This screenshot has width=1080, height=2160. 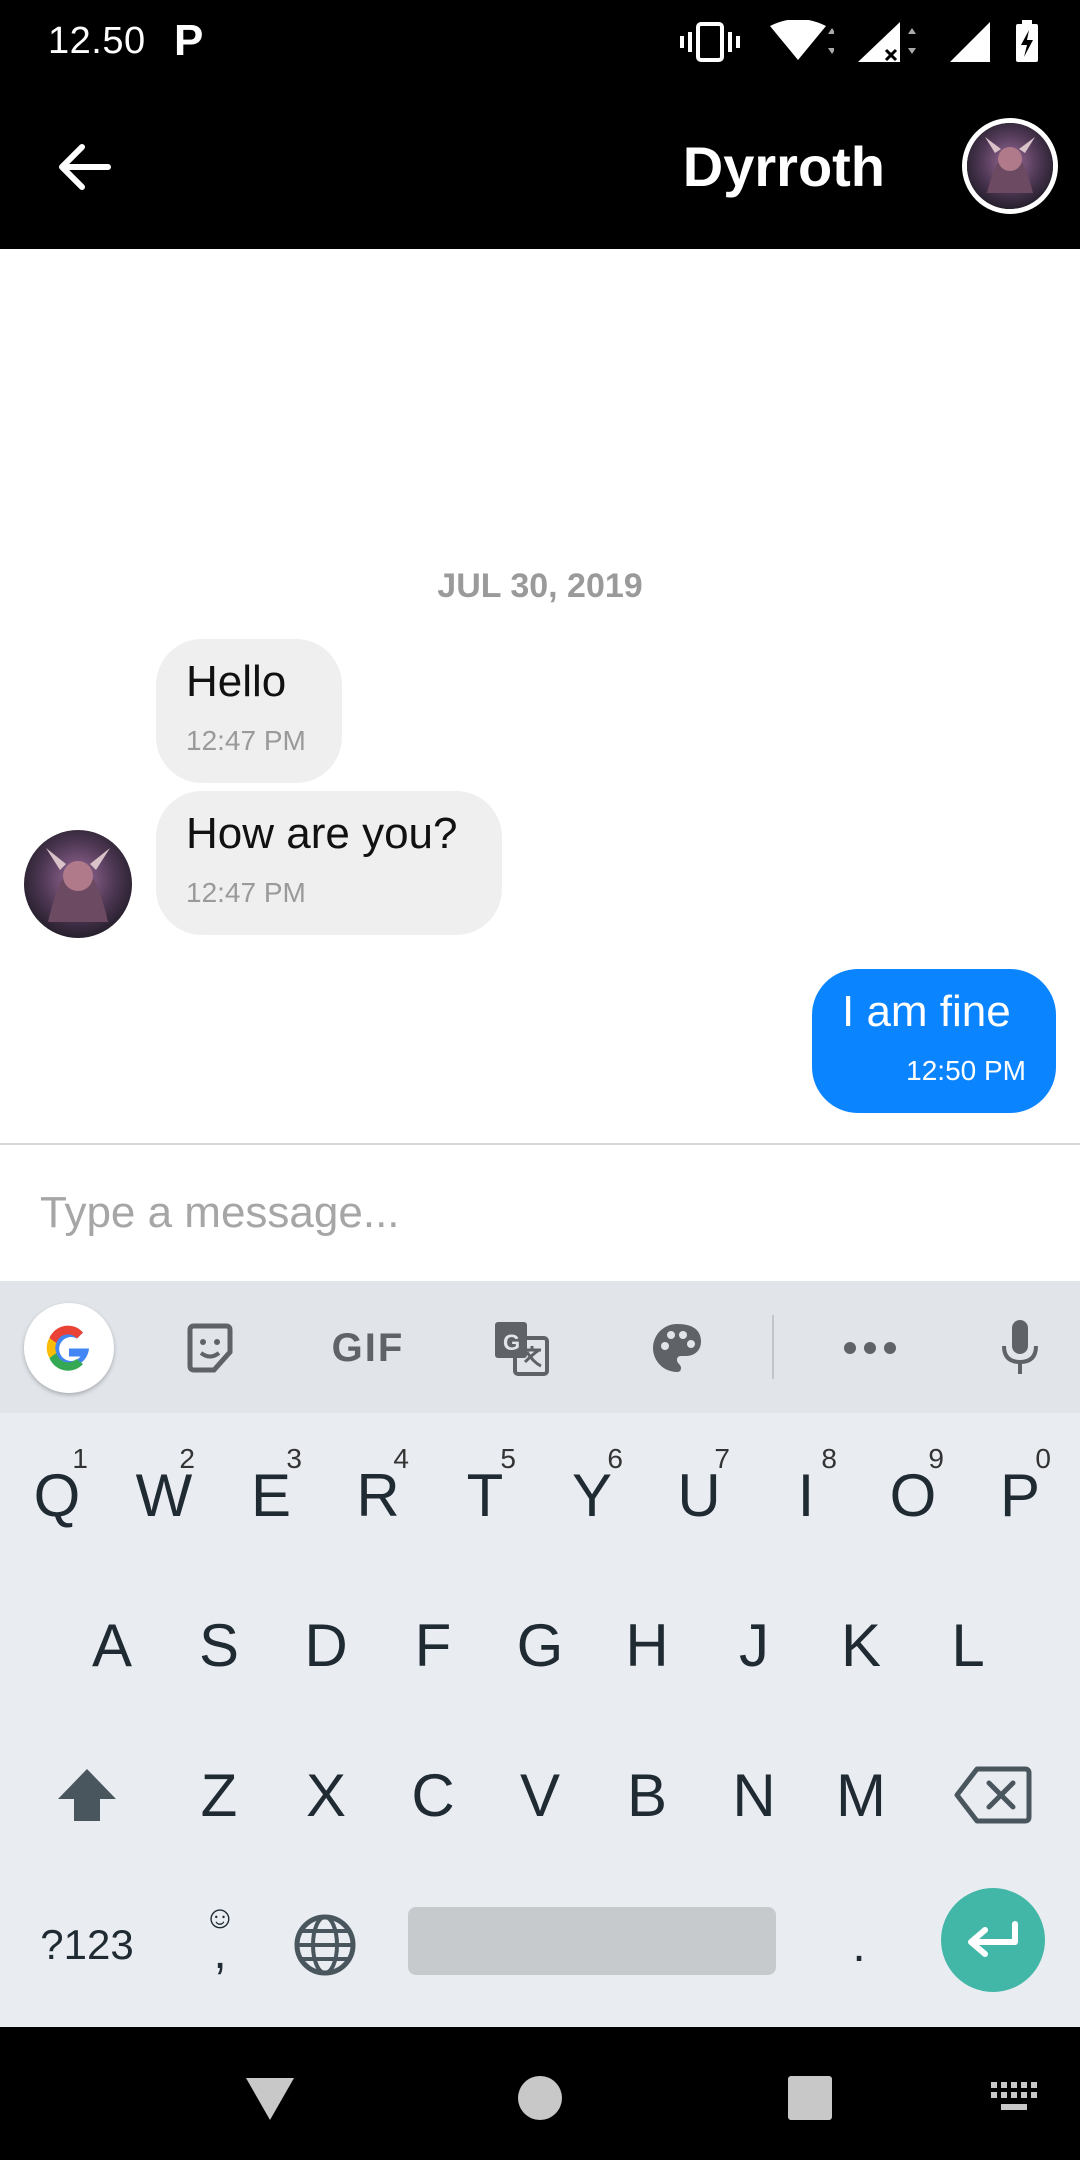 I want to click on app-bar: Dyrroth, so click(x=540, y=166).